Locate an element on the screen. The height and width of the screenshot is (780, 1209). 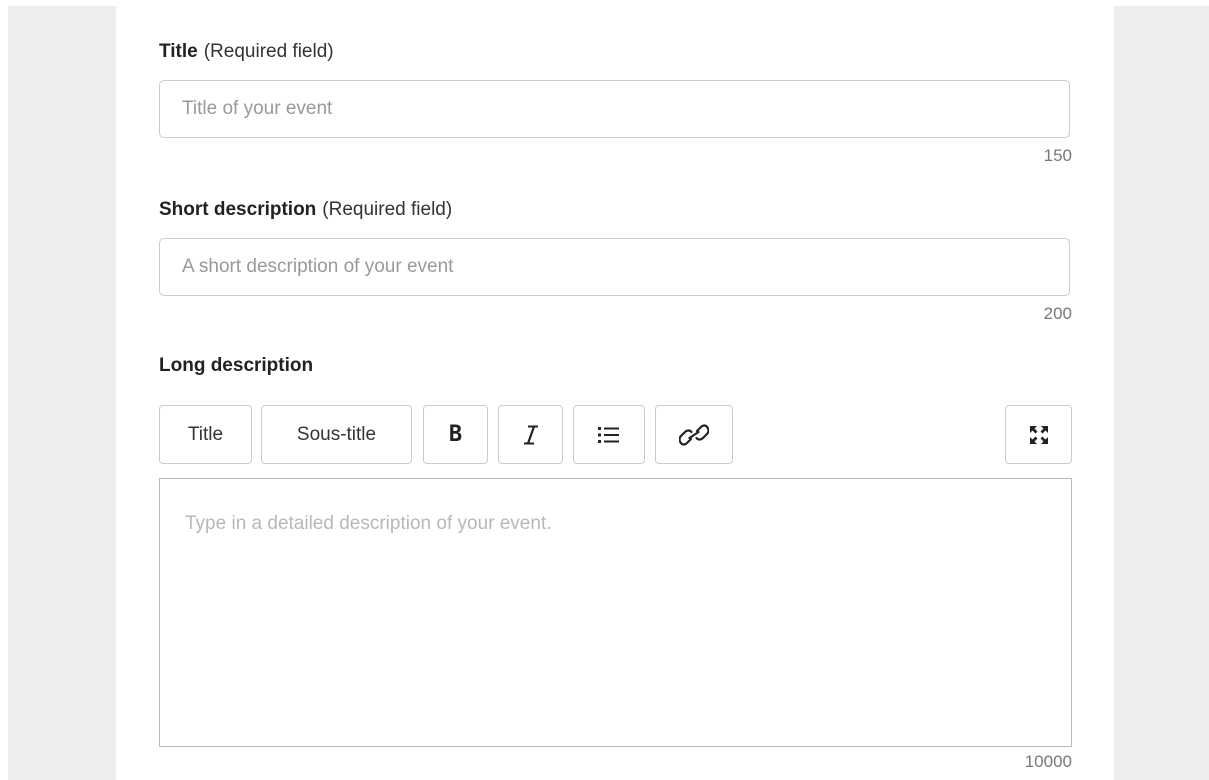
title-format-label: Title is located at coordinates (205, 434).